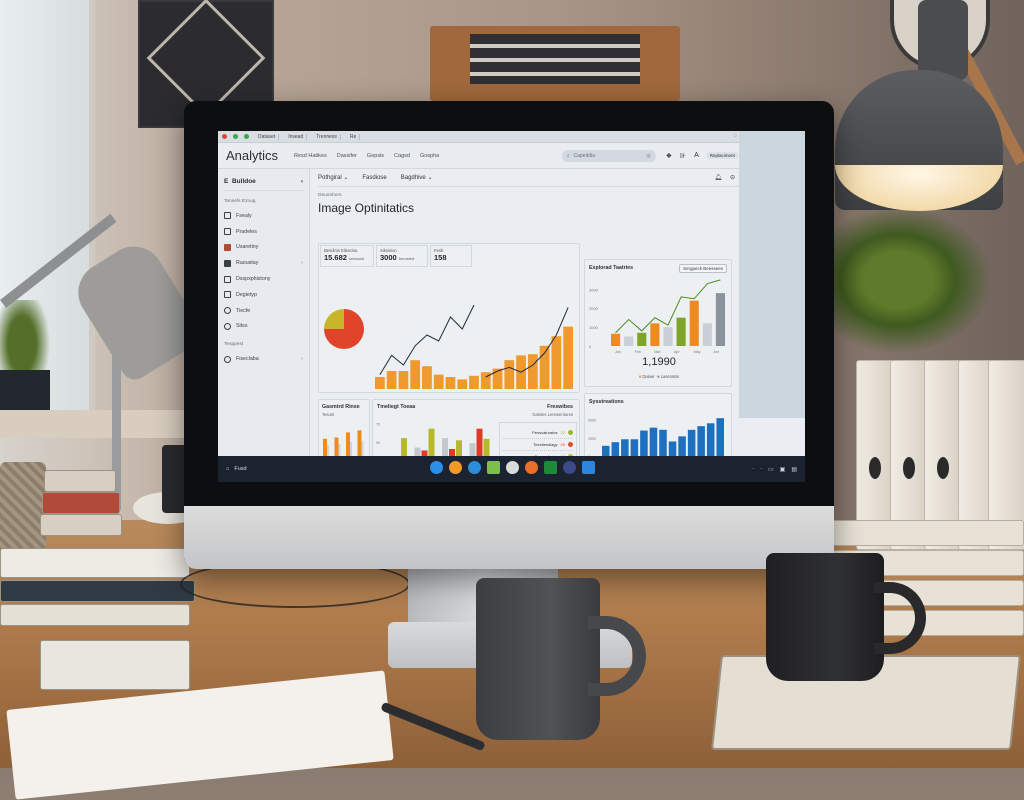 The image size is (1024, 800). Describe the element at coordinates (327, 136) in the screenshot. I see `browser-tab: Trenness` at that location.